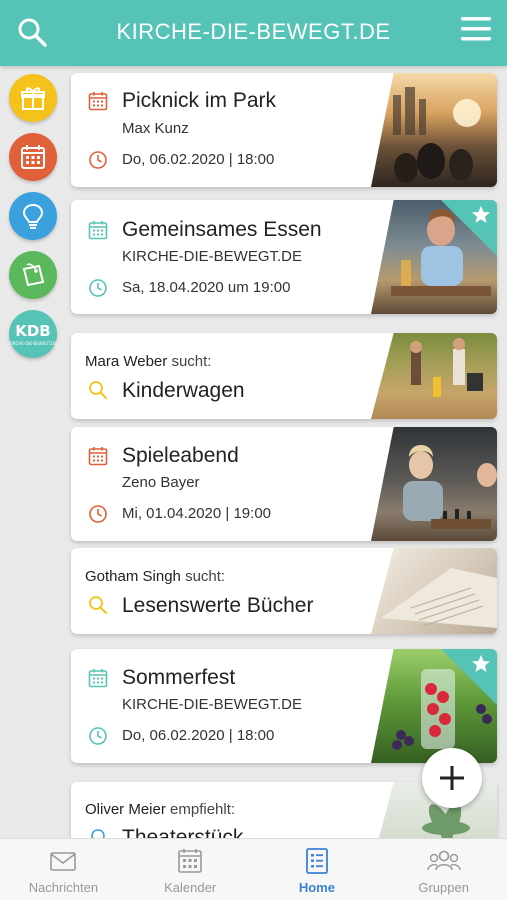 Image resolution: width=507 pixels, height=900 pixels. I want to click on gamenight-photo, so click(450, 487).